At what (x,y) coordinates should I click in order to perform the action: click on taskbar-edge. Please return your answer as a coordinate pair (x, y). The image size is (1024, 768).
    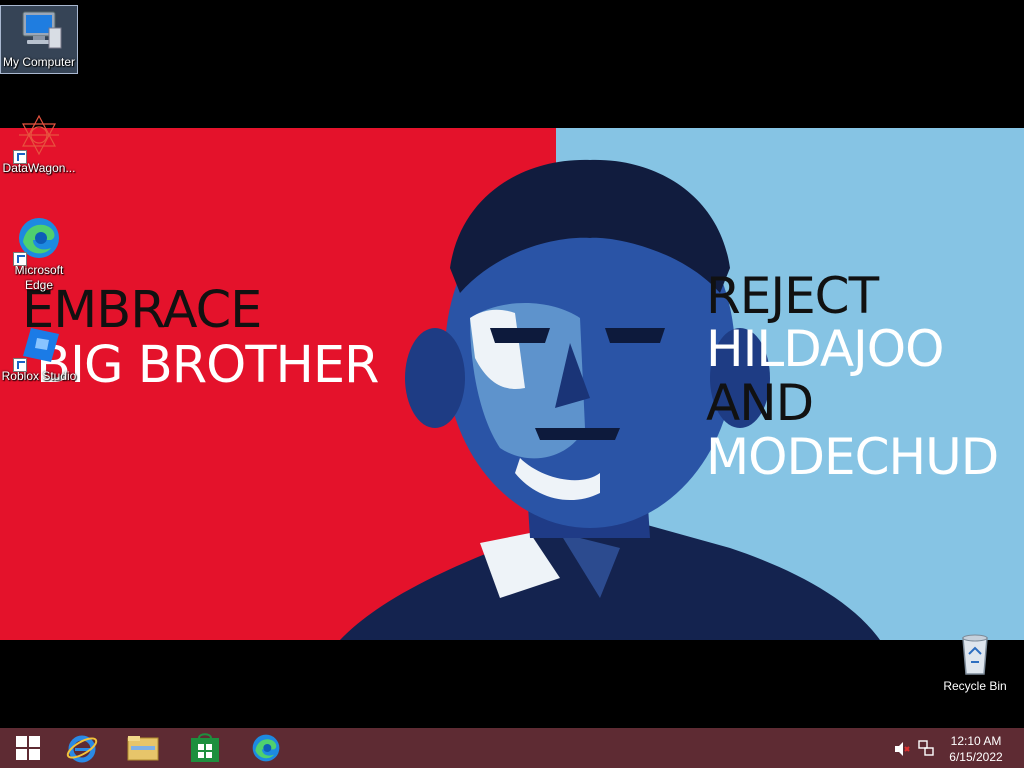
    Looking at the image, I should click on (266, 748).